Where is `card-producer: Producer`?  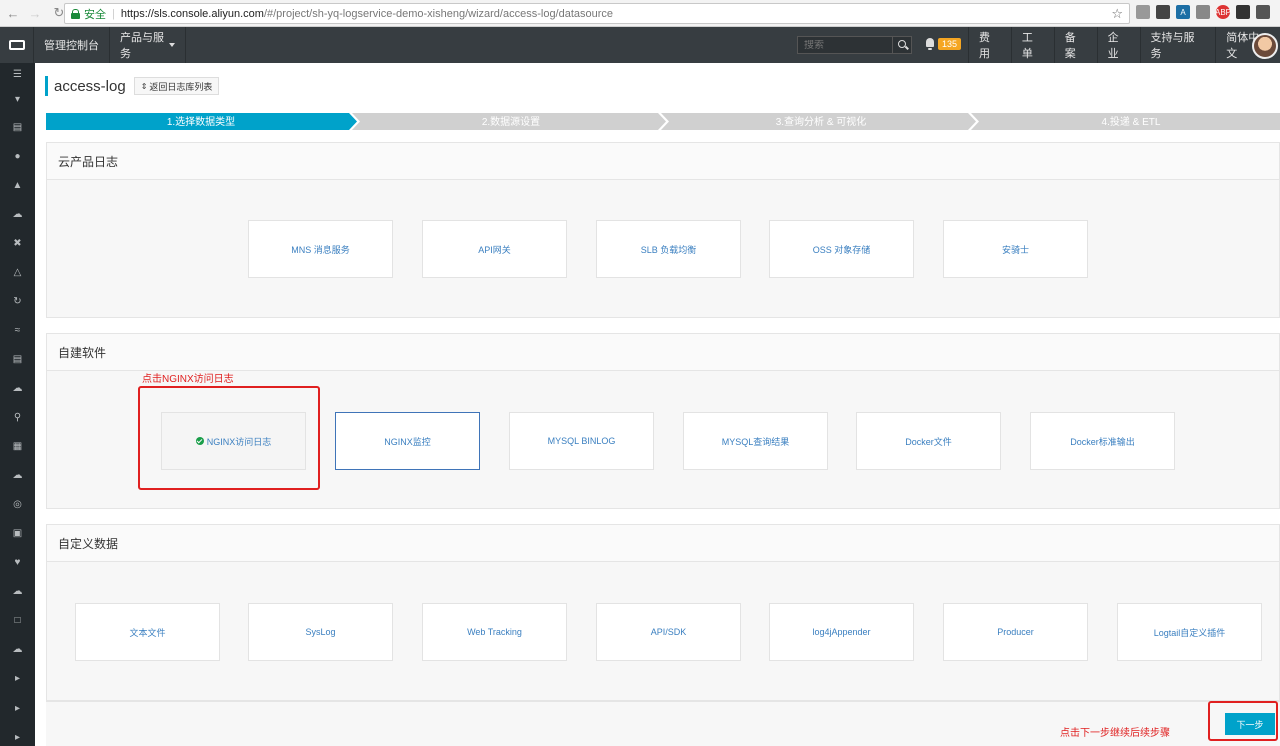
card-producer: Producer is located at coordinates (1015, 632).